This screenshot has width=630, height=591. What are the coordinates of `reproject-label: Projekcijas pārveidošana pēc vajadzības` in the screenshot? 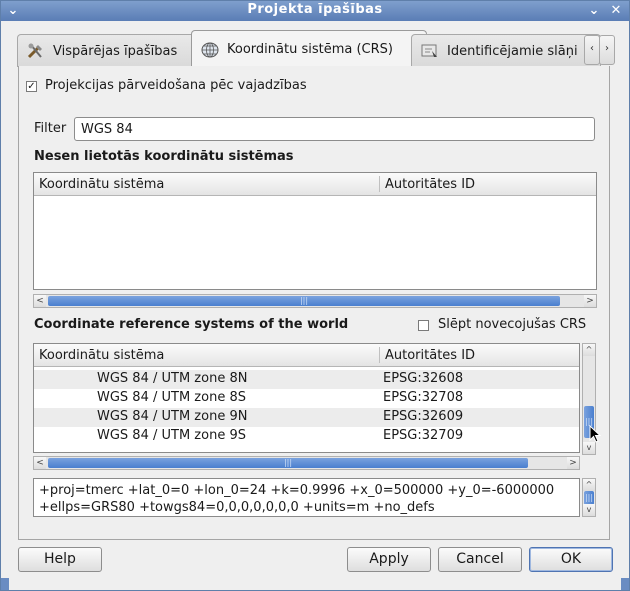 It's located at (176, 85).